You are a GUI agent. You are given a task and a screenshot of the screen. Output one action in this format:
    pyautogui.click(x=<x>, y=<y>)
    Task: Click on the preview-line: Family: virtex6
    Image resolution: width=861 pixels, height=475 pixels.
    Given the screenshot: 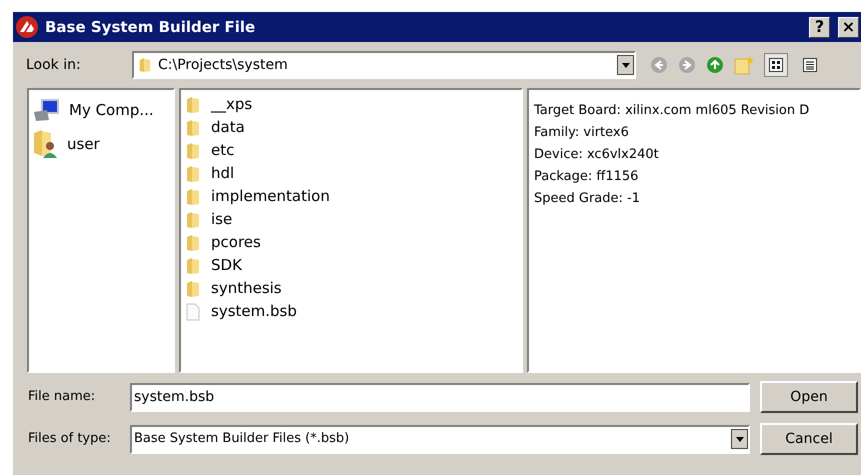 What is the action you would take?
    pyautogui.click(x=582, y=133)
    